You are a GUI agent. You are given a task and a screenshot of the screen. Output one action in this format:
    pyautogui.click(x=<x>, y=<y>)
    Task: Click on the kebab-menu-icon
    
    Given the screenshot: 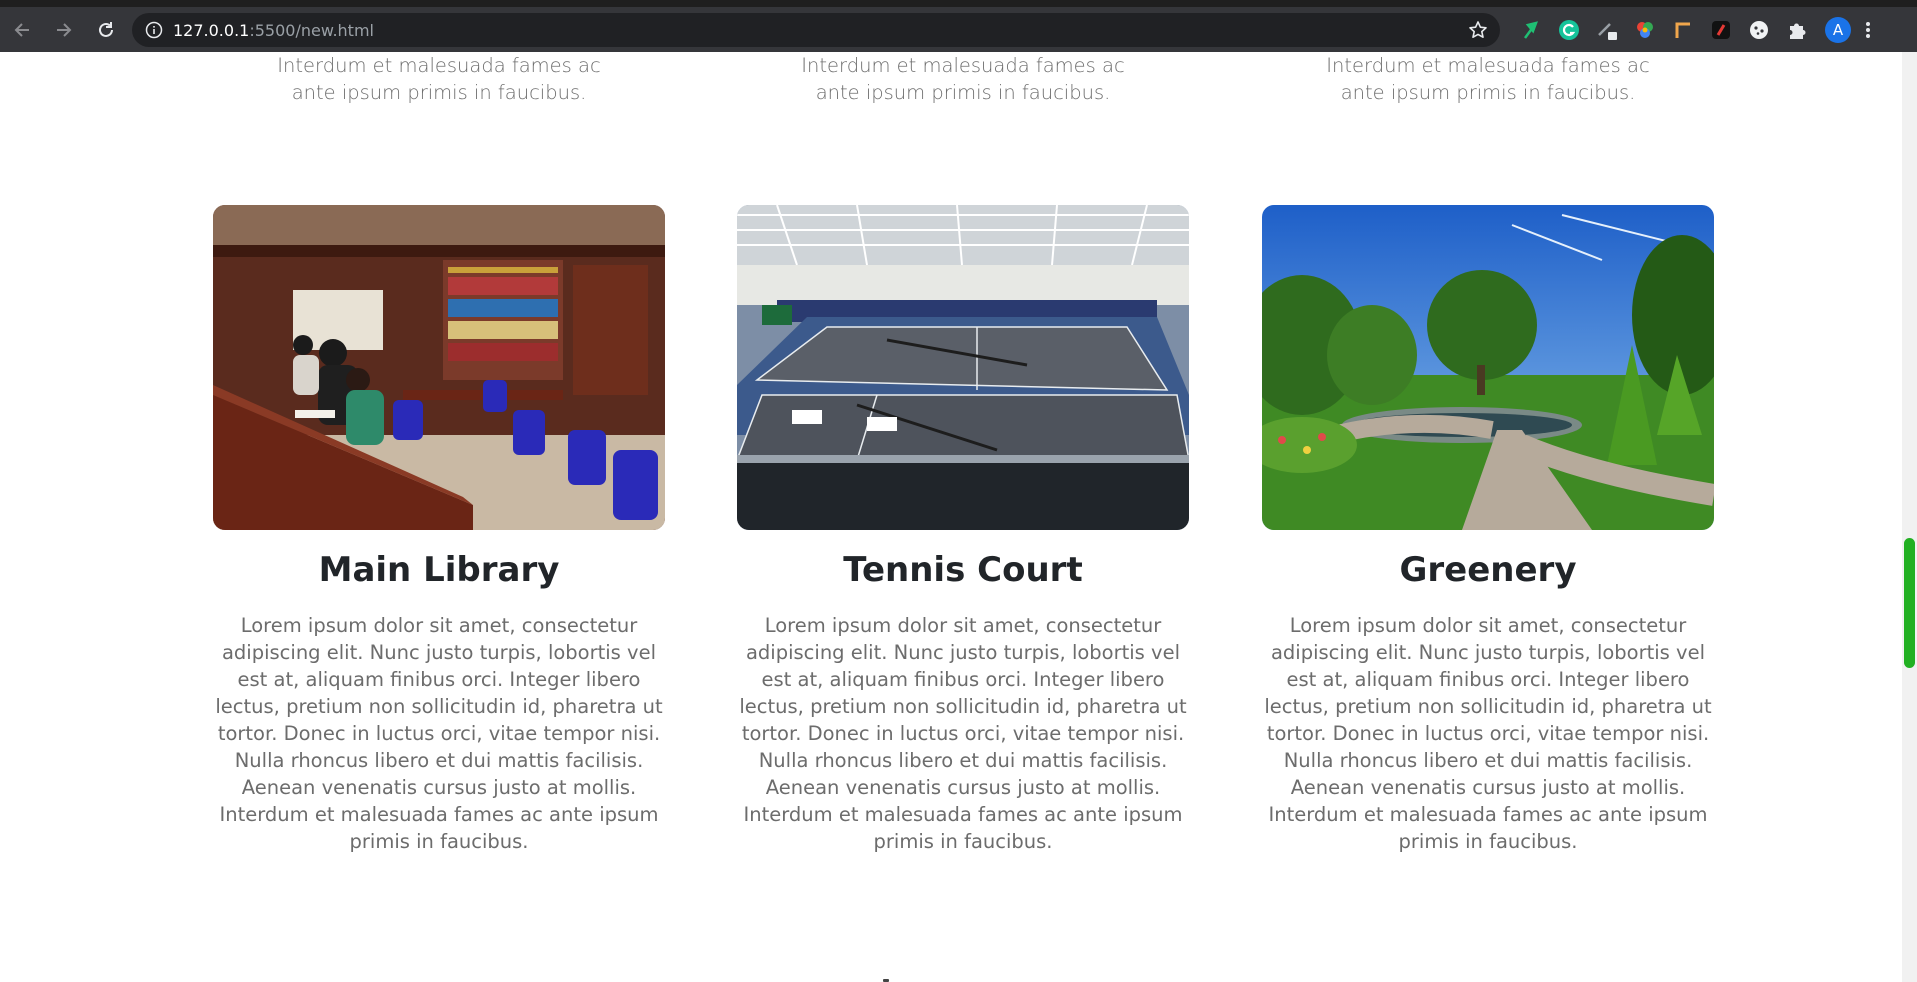 What is the action you would take?
    pyautogui.click(x=1868, y=29)
    